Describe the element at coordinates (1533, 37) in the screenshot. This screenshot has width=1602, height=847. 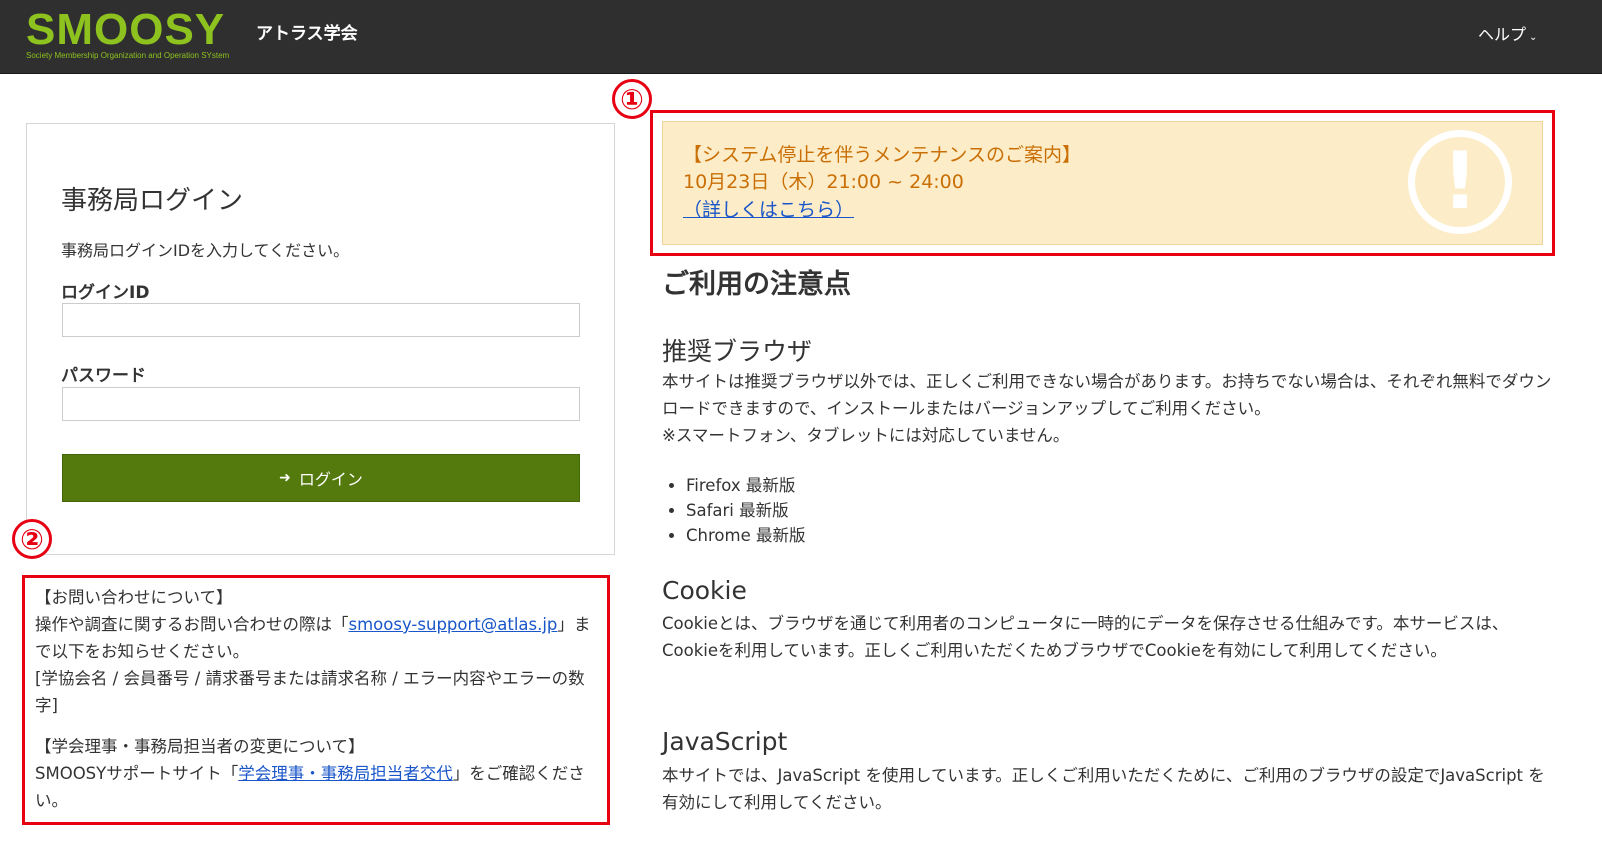
I see `chevron-down-icon: ⌄` at that location.